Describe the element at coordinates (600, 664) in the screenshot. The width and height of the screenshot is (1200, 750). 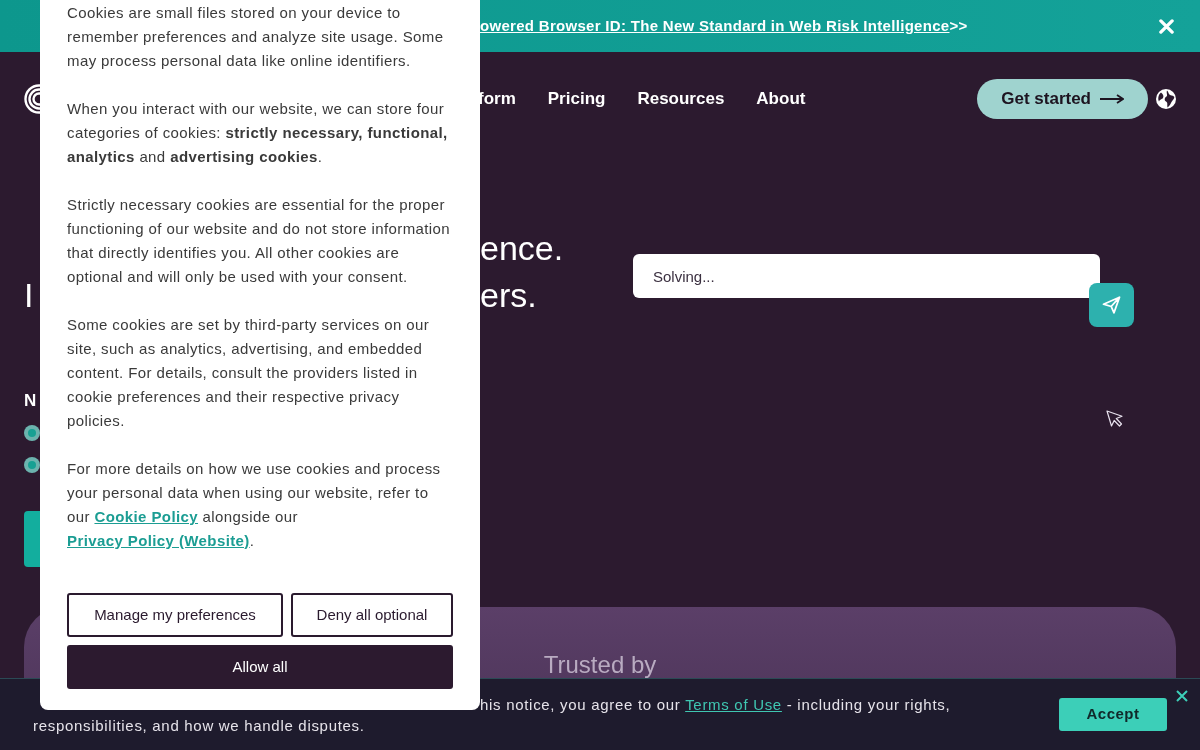
I see `panel-title: Trusted by` at that location.